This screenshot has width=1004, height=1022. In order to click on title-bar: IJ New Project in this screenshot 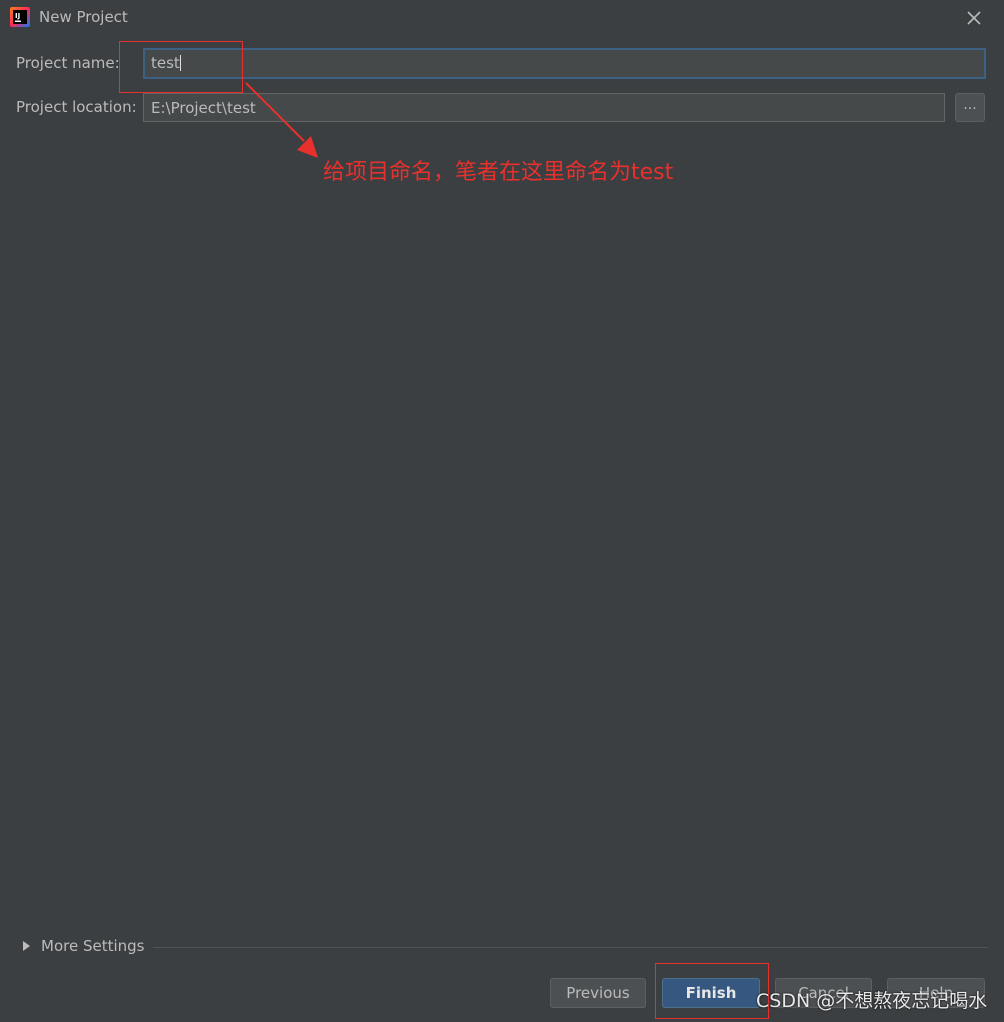, I will do `click(502, 18)`.